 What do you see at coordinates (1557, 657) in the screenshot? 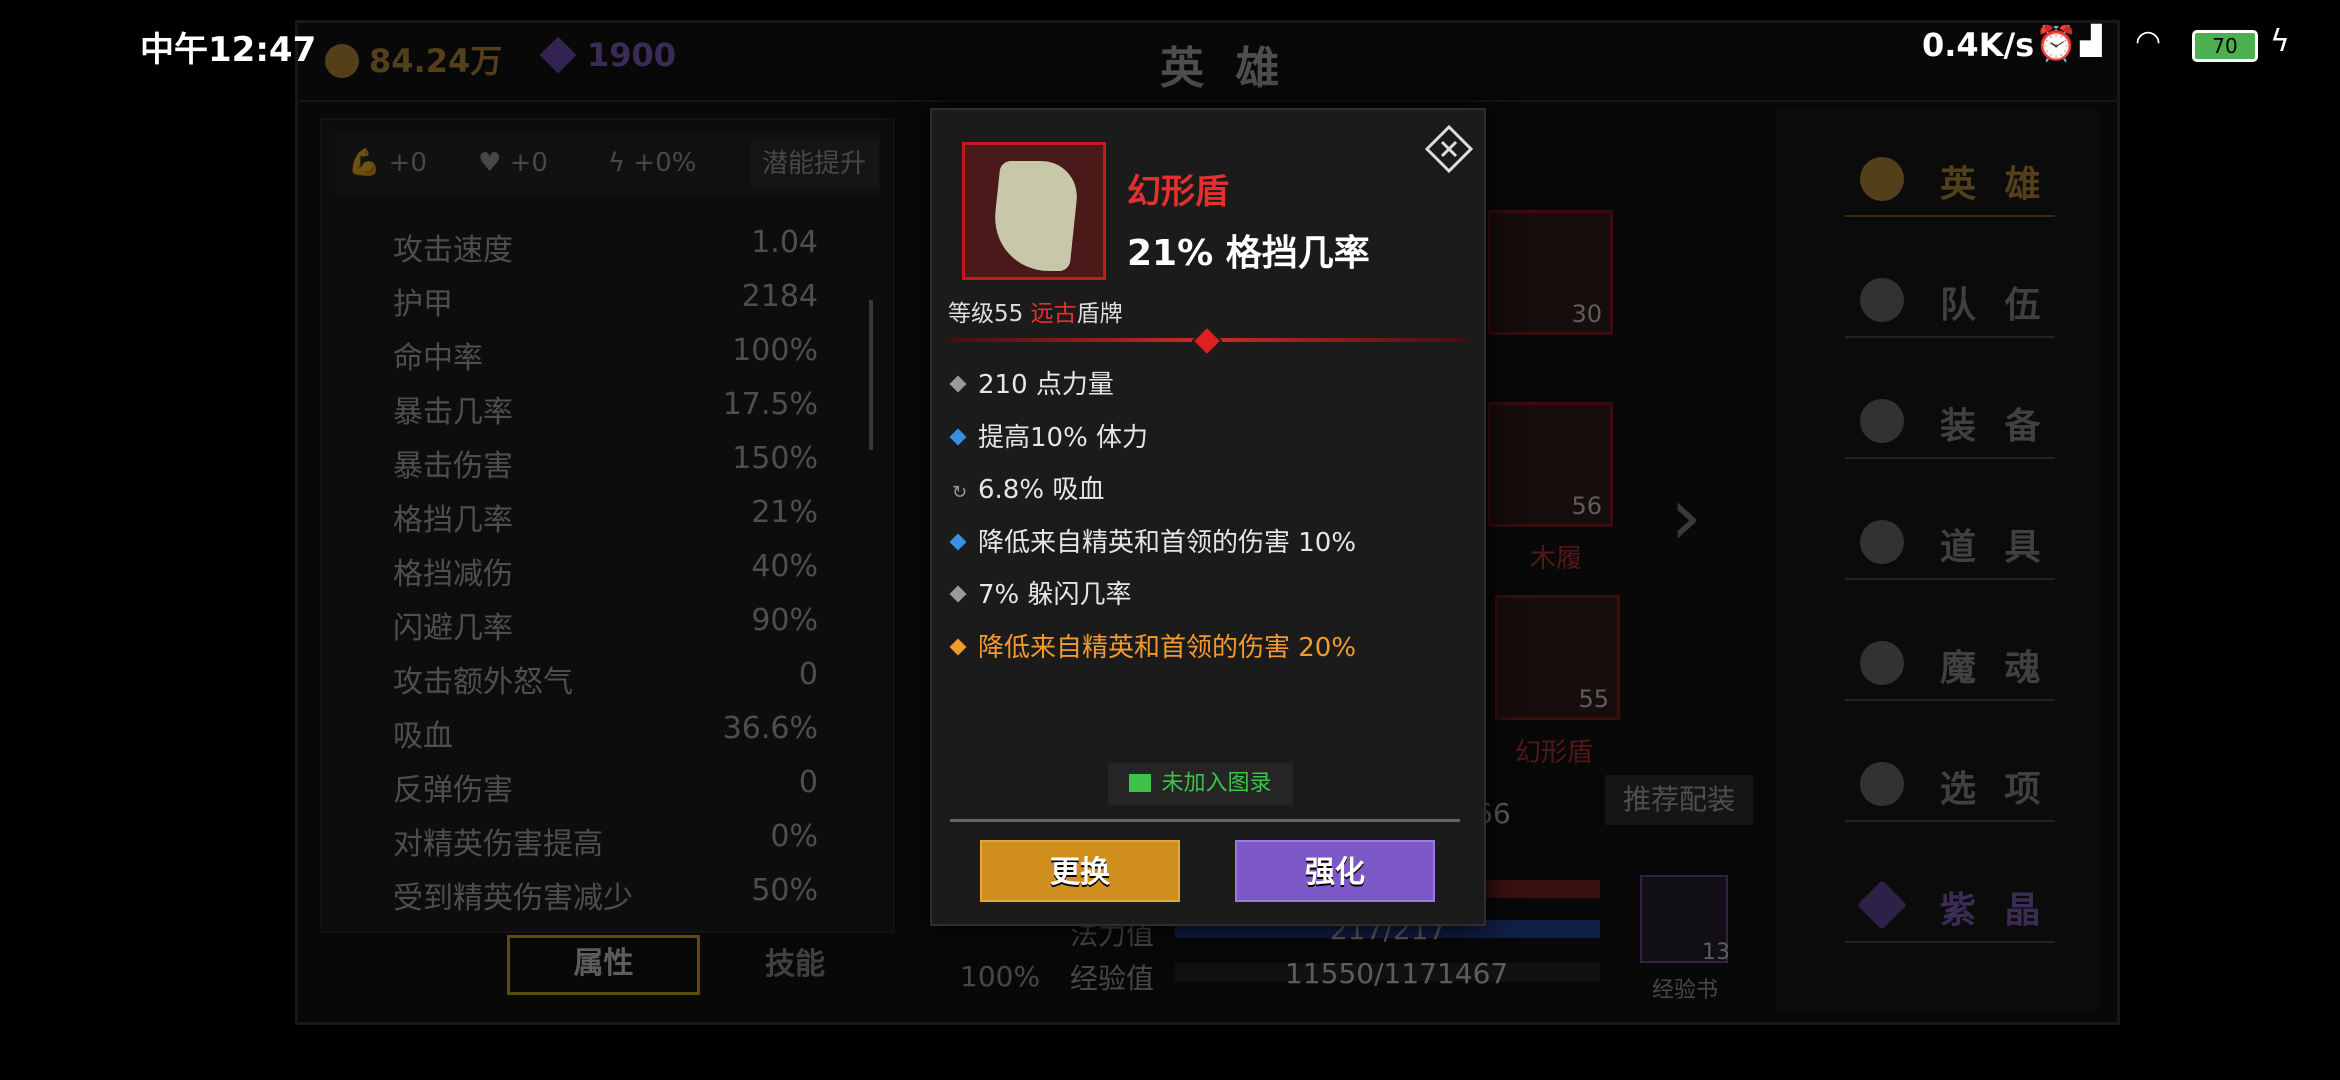
I see `equipment-slot-shield: 55` at bounding box center [1557, 657].